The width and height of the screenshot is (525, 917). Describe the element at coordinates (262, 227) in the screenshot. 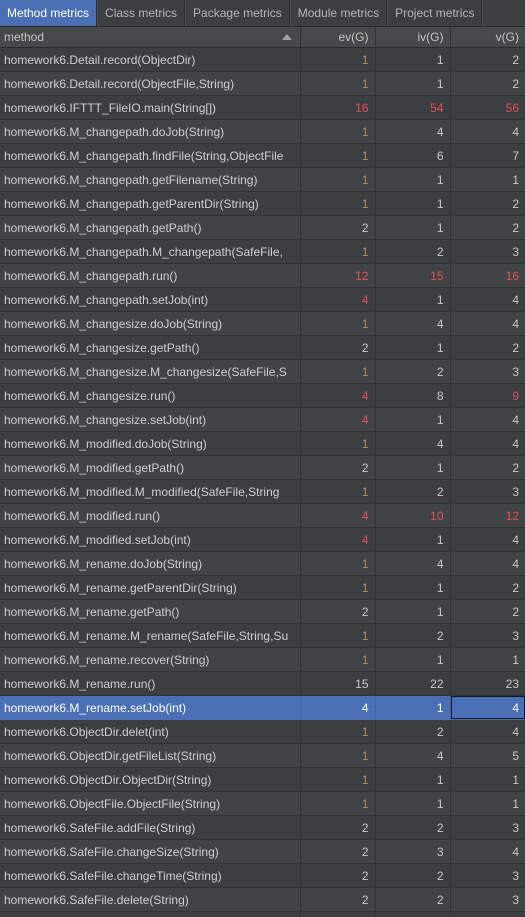

I see `table-row: homework6.M_changepath.getPath() 2 1 2` at that location.